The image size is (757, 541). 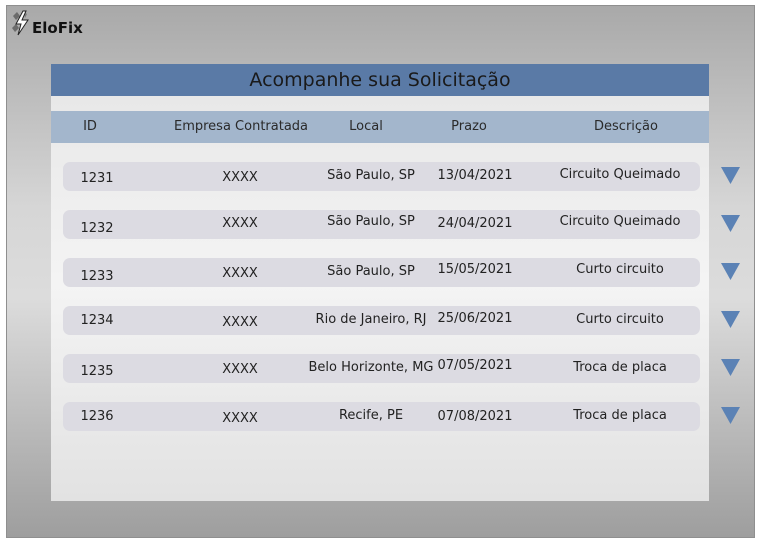 I want to click on cell-id: 1236, so click(x=97, y=416).